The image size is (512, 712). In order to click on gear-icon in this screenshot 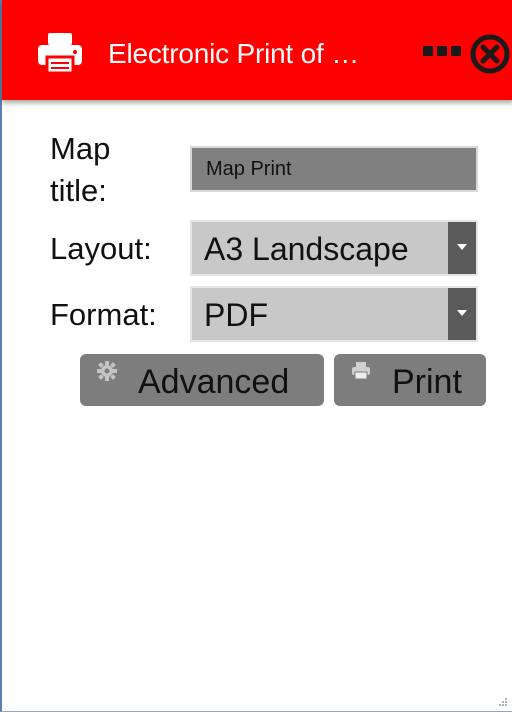, I will do `click(107, 371)`.